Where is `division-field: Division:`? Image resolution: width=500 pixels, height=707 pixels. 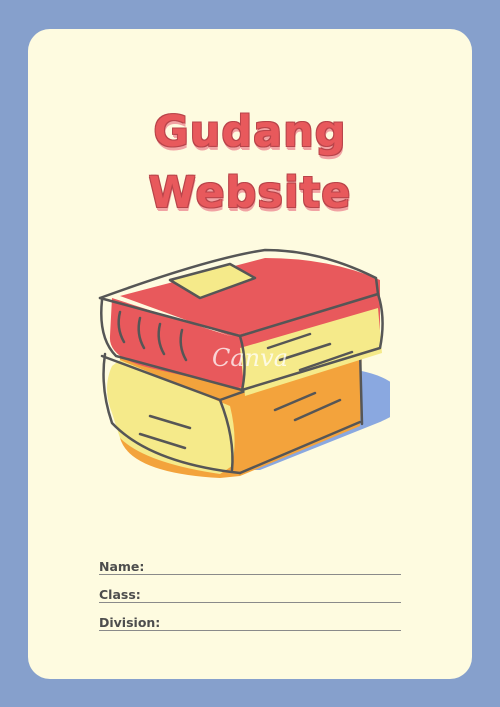
division-field: Division: is located at coordinates (250, 621).